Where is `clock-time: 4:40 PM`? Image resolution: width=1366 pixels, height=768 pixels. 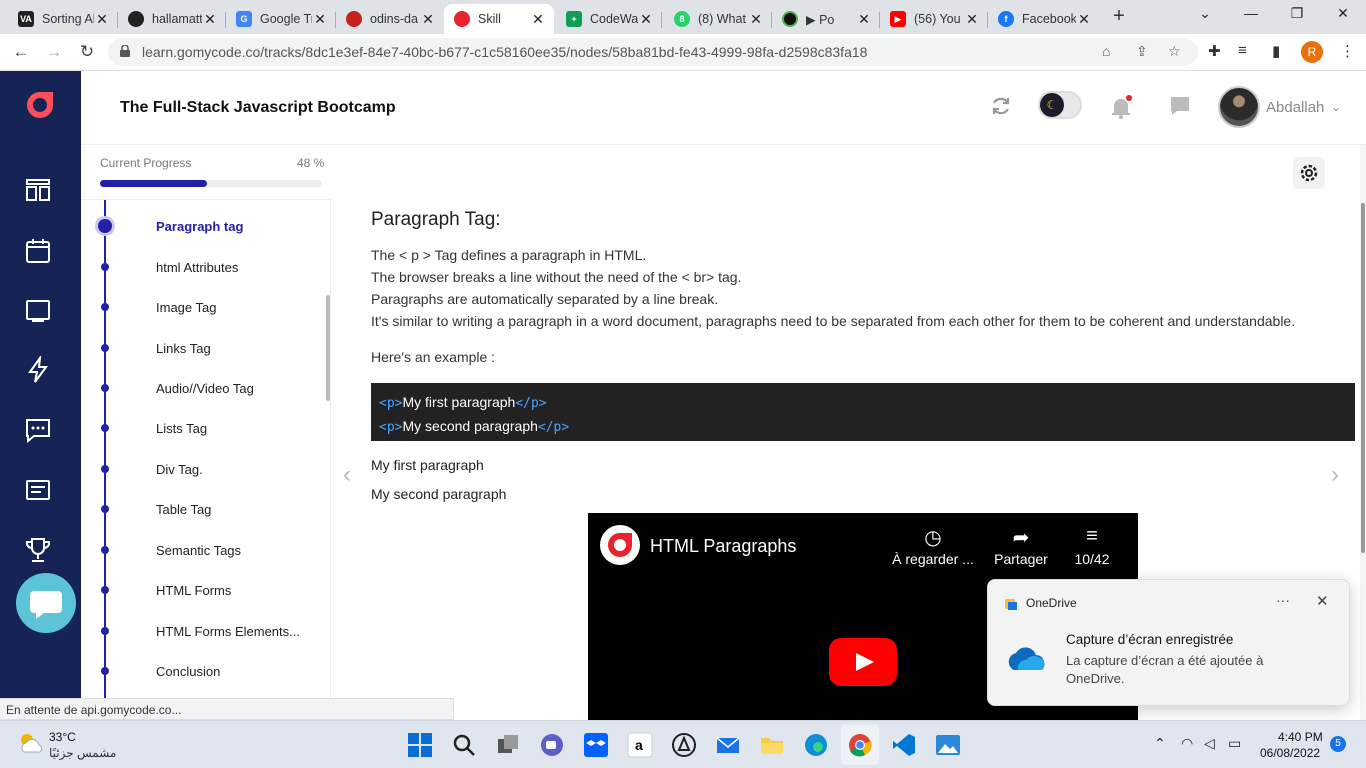 clock-time: 4:40 PM is located at coordinates (1300, 737).